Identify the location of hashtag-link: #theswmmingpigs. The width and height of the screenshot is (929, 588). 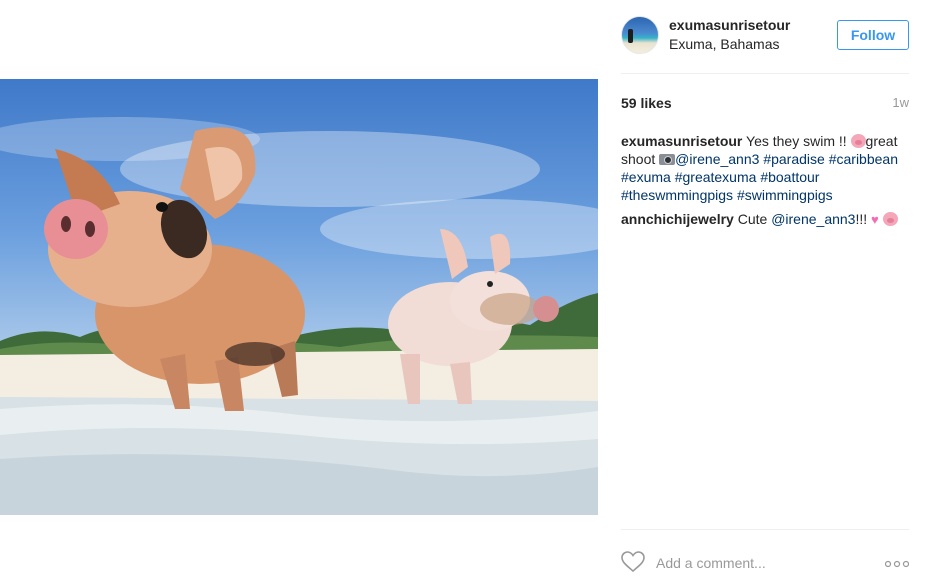
(677, 195).